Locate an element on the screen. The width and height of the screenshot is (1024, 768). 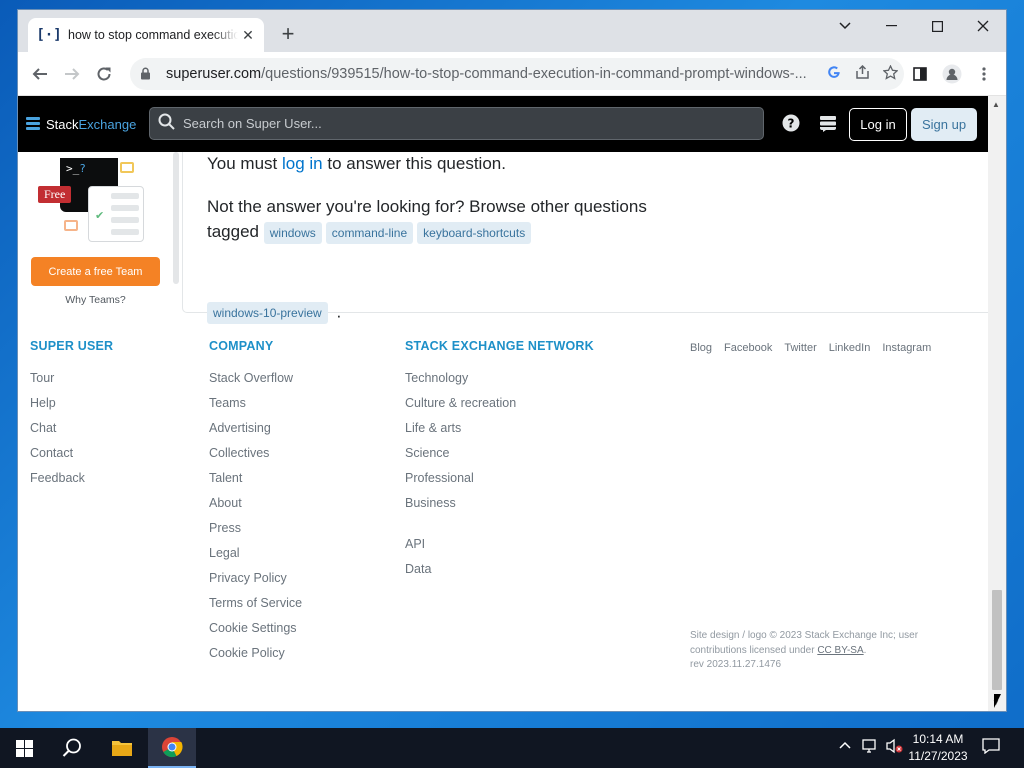
footer-link: Cookie Settings is located at coordinates (255, 633).